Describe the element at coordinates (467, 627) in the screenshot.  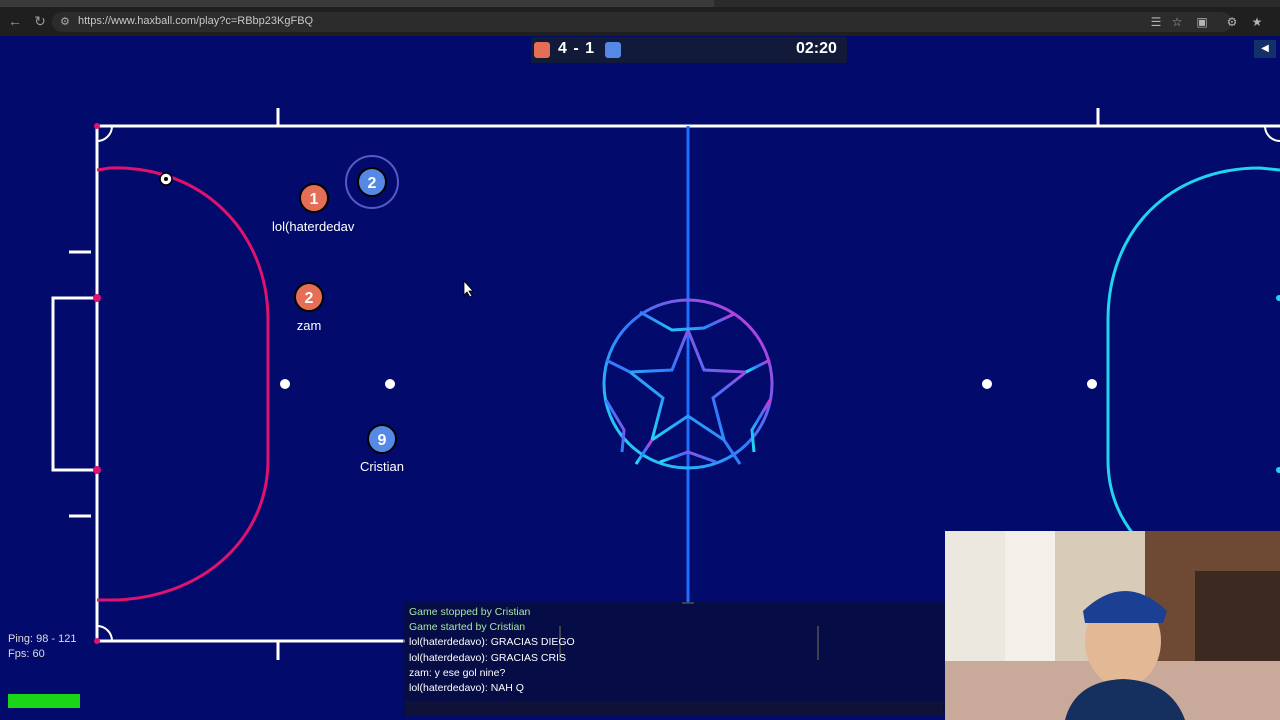
I see `chat-line: Game started by Cristian` at that location.